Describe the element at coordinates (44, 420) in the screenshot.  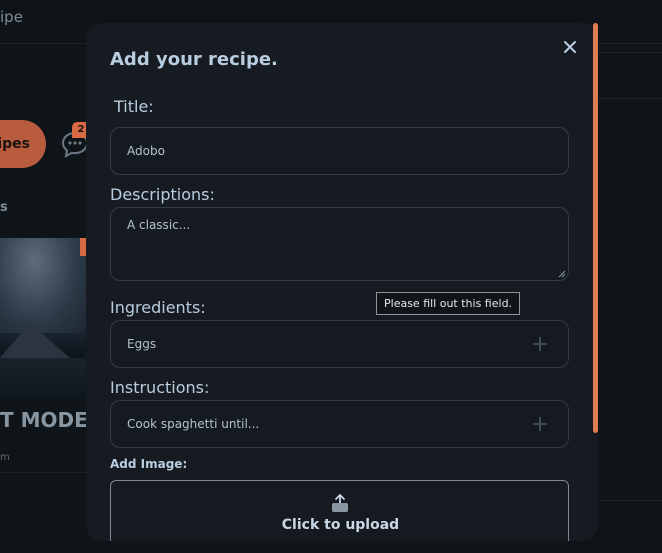
I see `card-title: T MODE` at that location.